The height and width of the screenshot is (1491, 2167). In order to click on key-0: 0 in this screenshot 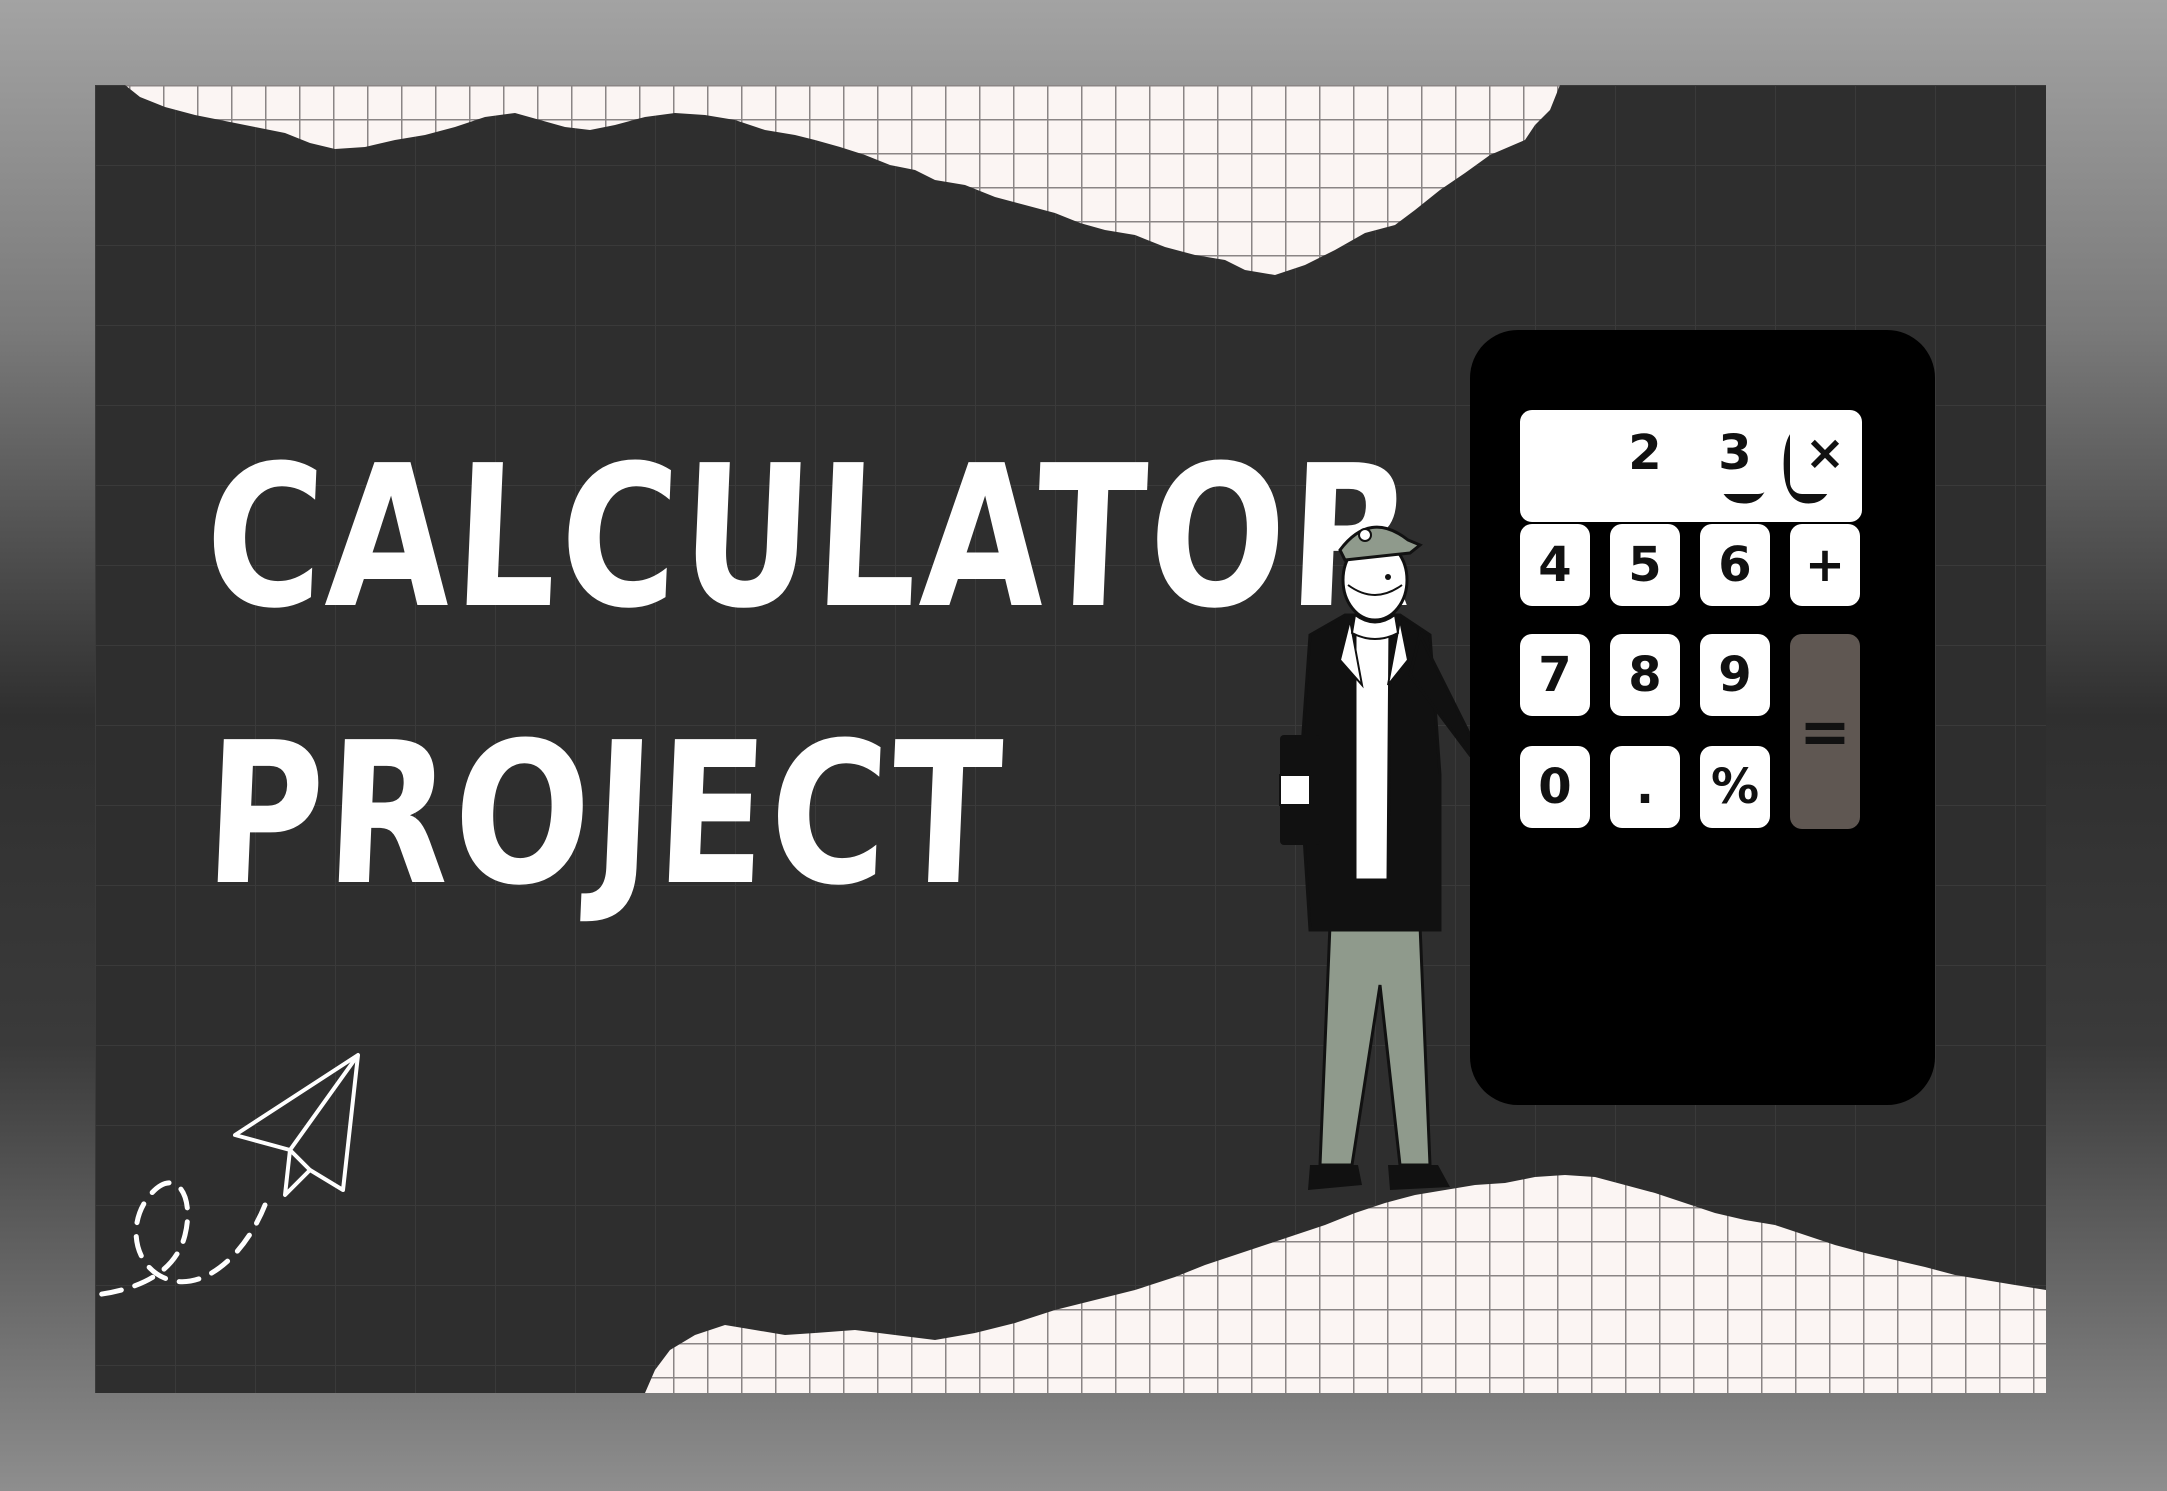, I will do `click(1555, 787)`.